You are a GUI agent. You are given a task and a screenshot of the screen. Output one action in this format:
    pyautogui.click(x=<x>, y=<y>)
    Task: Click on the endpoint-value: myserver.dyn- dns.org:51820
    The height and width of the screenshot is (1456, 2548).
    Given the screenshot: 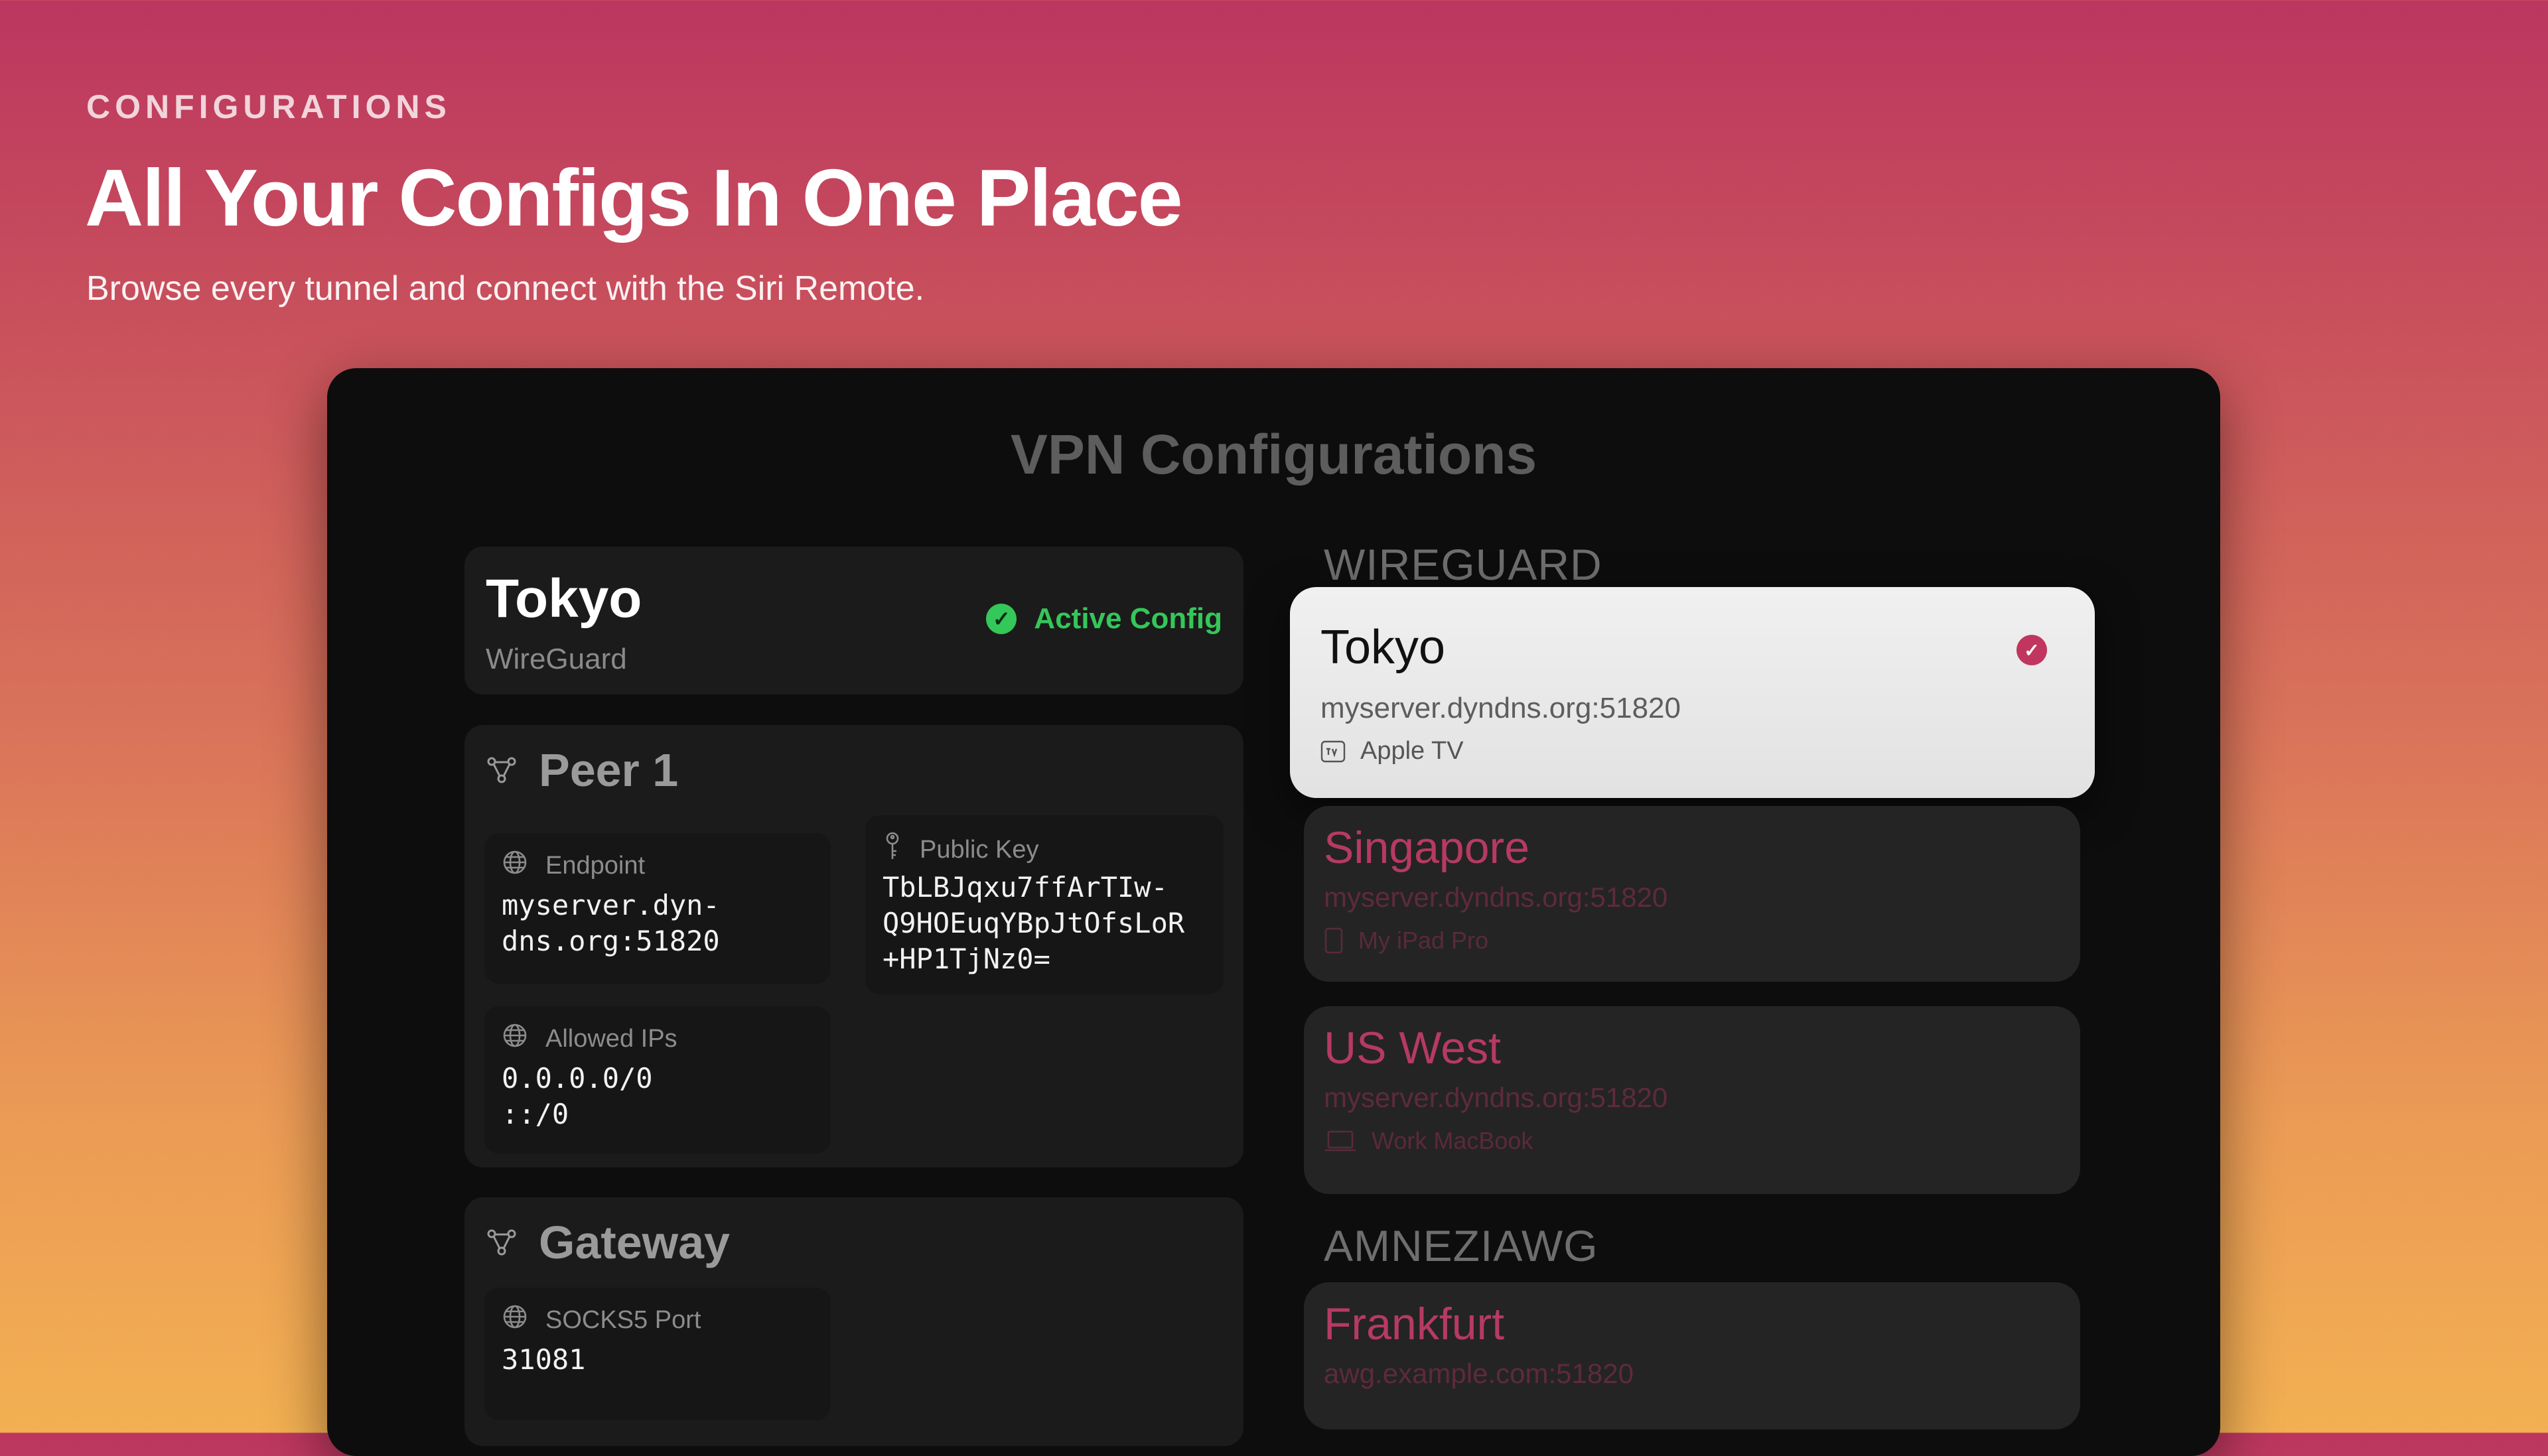 What is the action you would take?
    pyautogui.click(x=611, y=923)
    